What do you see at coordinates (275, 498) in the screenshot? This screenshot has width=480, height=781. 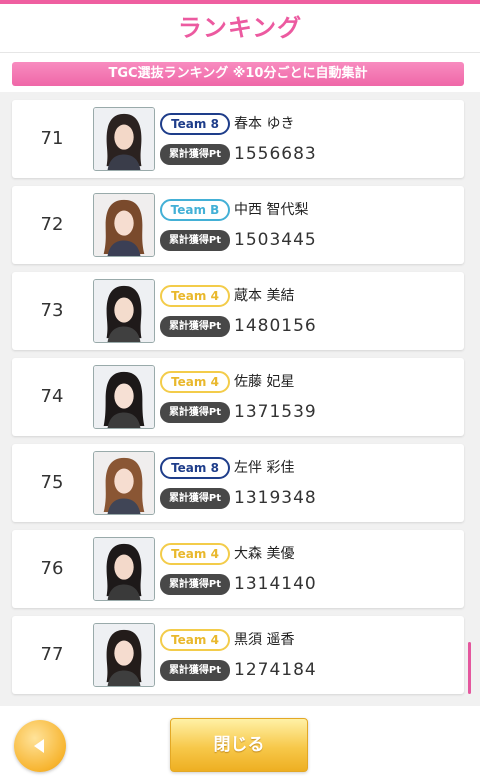 I see `points-value: 1319348` at bounding box center [275, 498].